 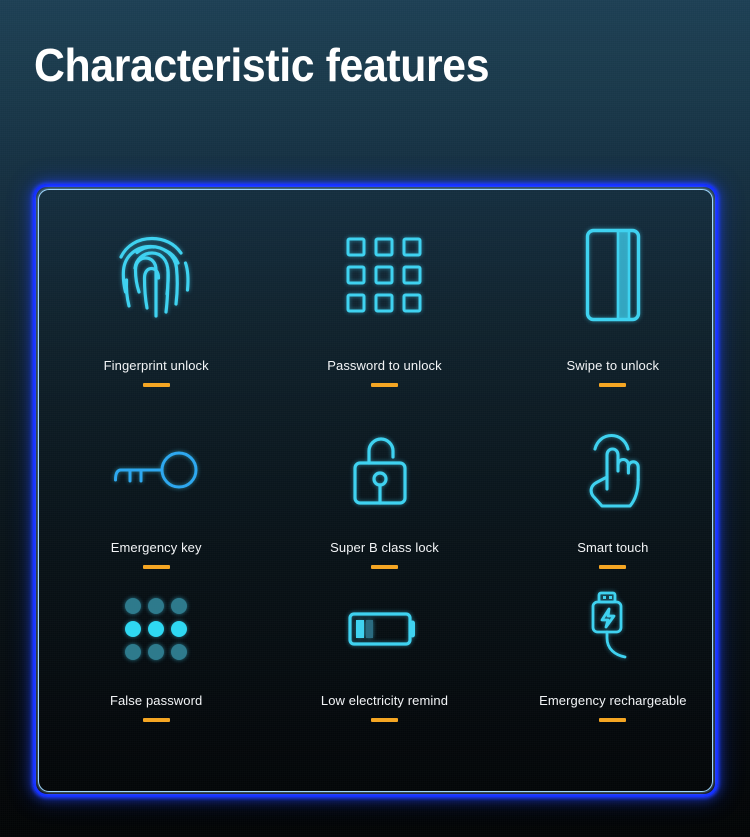 What do you see at coordinates (156, 629) in the screenshot?
I see `dot-grid-icon` at bounding box center [156, 629].